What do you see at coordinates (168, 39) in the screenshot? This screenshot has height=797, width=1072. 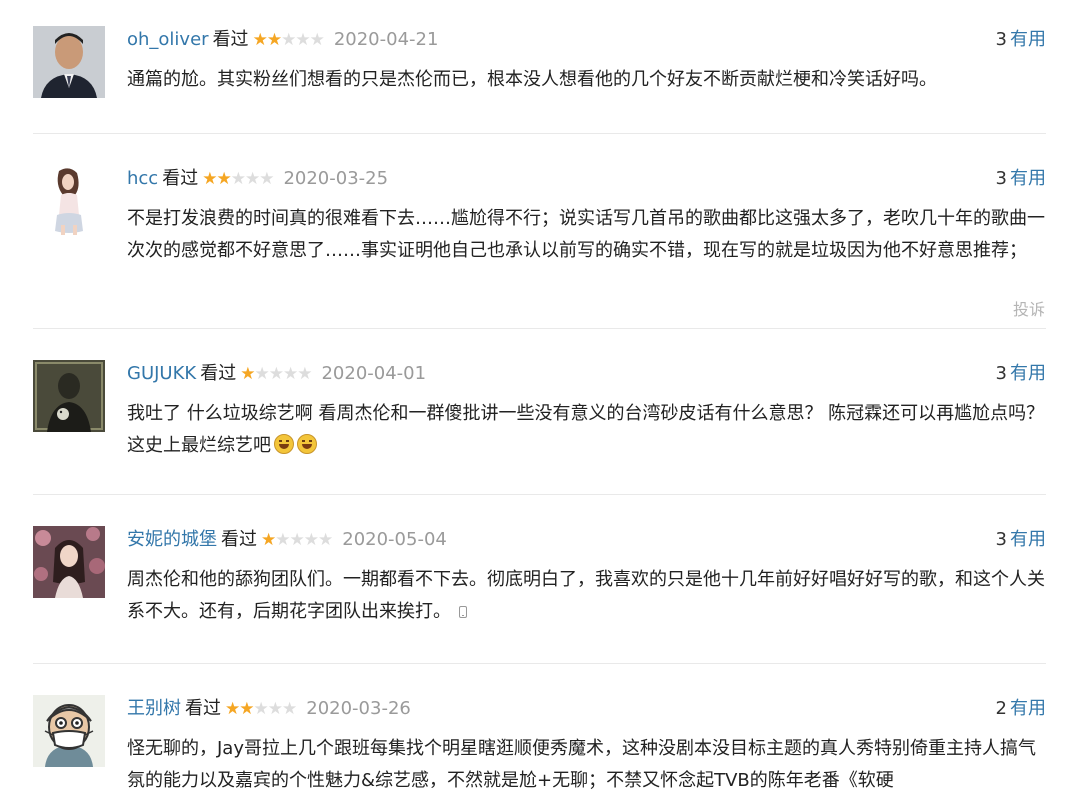 I see `username-link: oh_oliver` at bounding box center [168, 39].